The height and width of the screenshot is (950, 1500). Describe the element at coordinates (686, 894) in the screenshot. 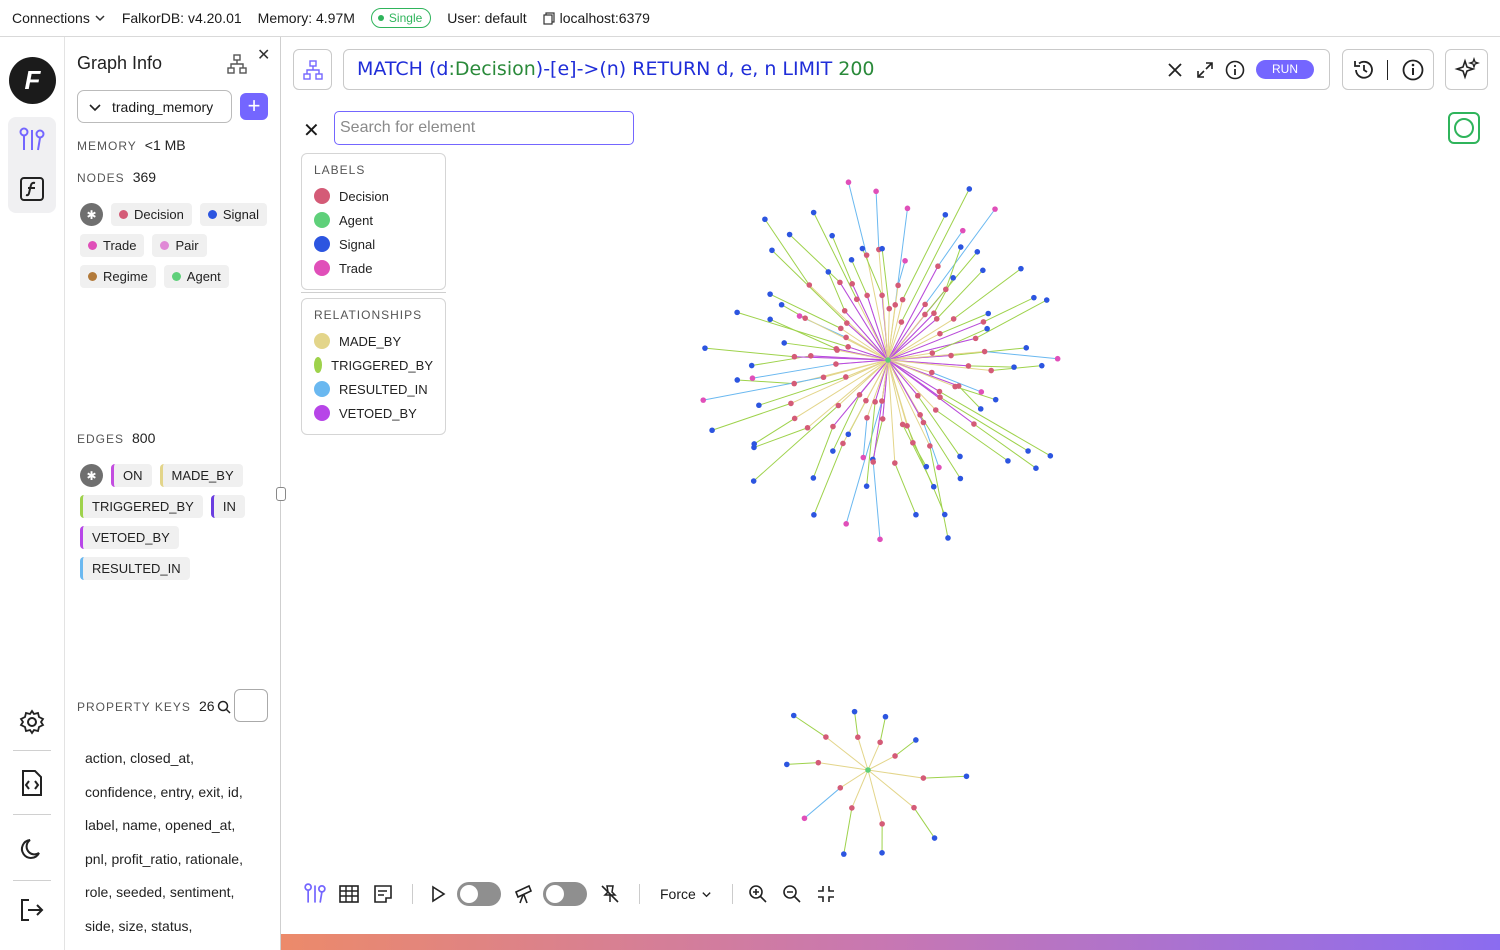

I see `layout-select: Force` at that location.